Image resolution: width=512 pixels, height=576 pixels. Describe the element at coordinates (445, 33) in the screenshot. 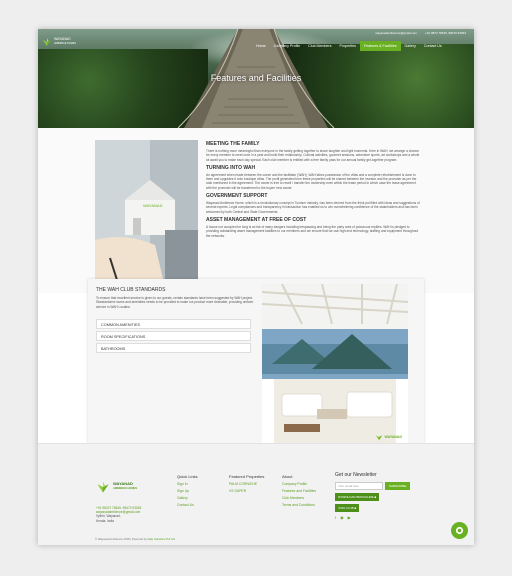

I see `topbar-phone: +91 9872 78645, 98470 93063` at that location.